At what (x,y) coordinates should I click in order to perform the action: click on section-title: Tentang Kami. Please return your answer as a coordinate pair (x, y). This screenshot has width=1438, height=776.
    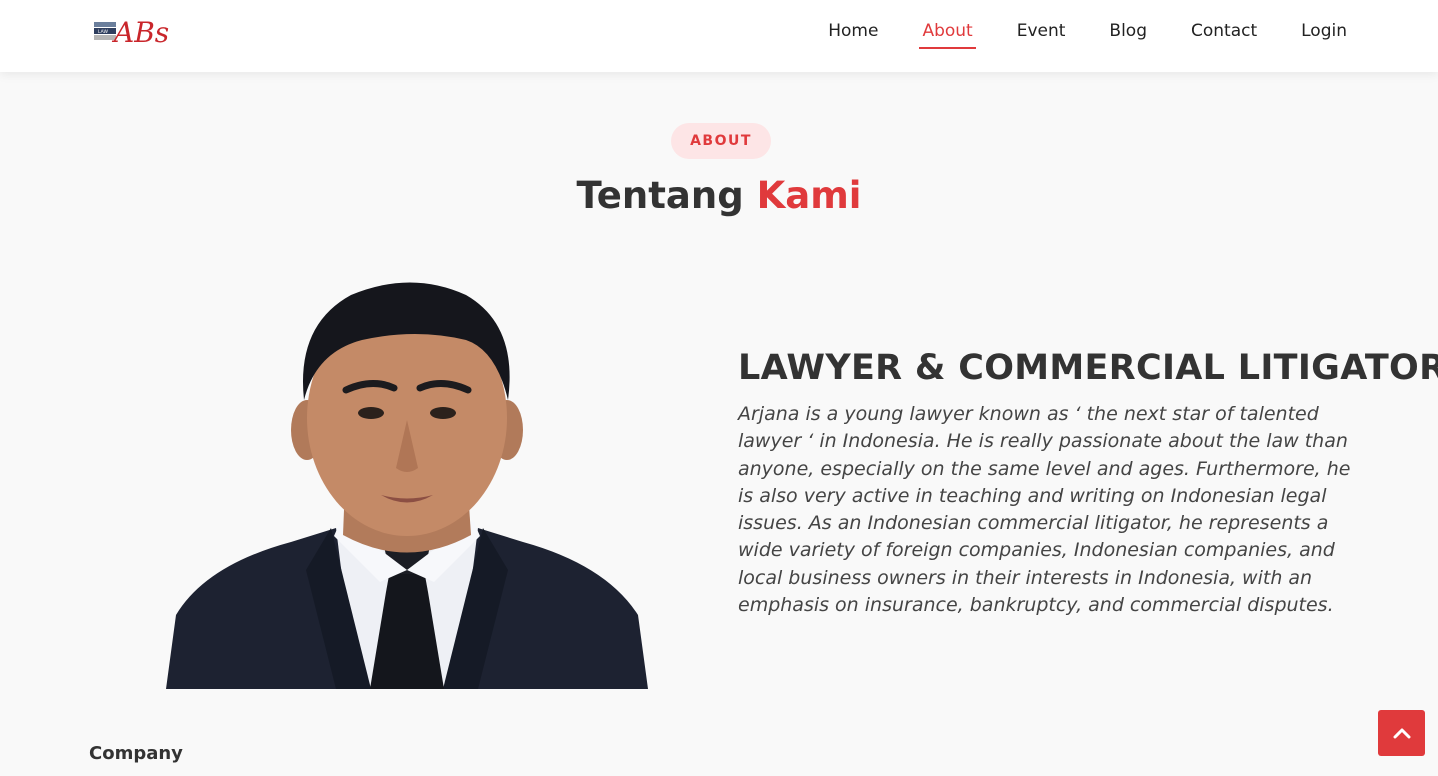
    Looking at the image, I should click on (719, 195).